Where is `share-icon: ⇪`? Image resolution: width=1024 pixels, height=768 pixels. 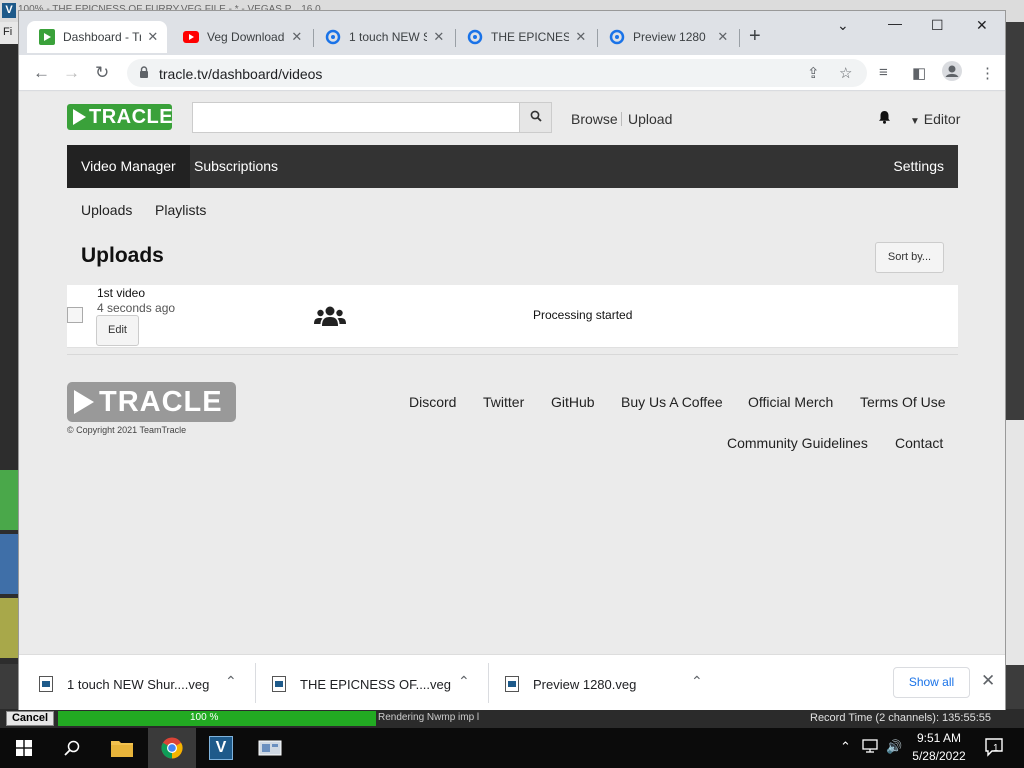
share-icon: ⇪ is located at coordinates (813, 73).